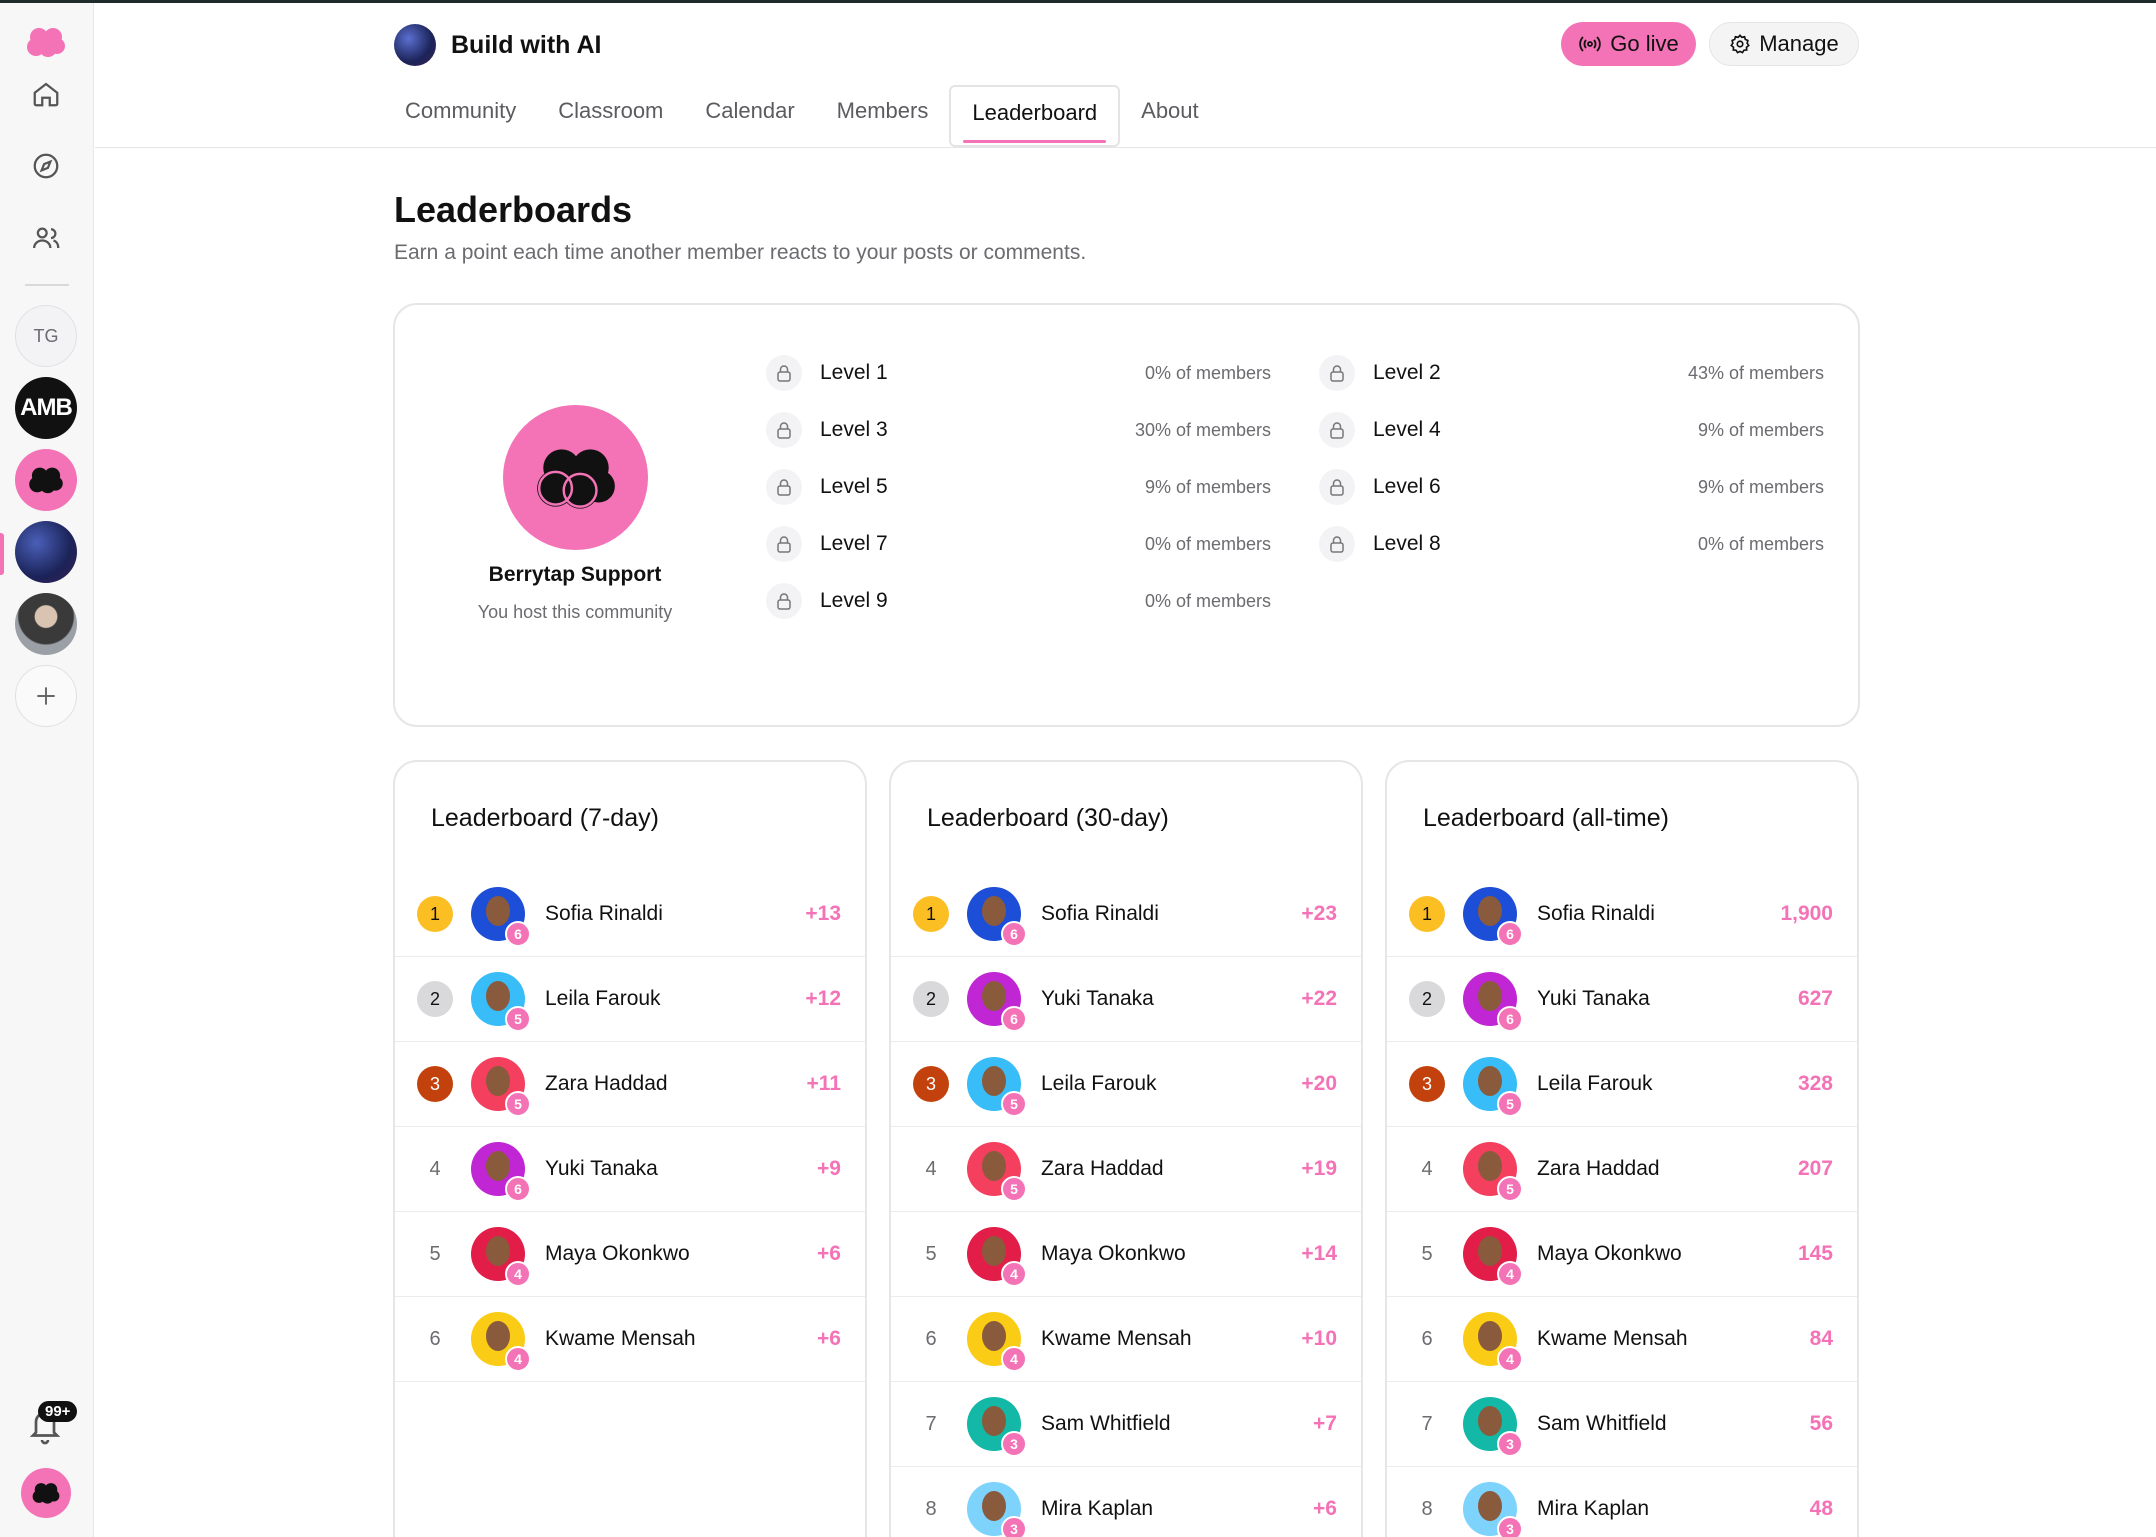 This screenshot has height=1537, width=2156. What do you see at coordinates (46, 408) in the screenshot?
I see `community-amb-avatar: AMB` at bounding box center [46, 408].